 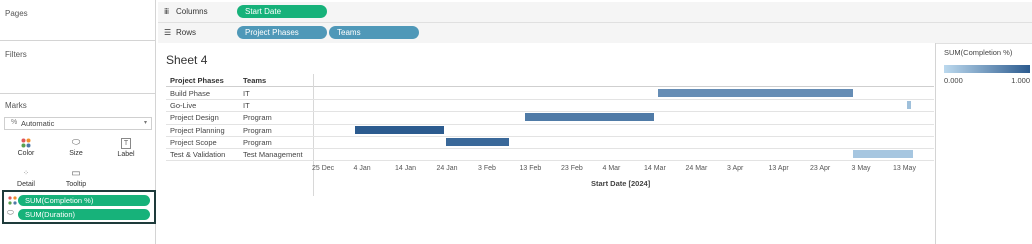 What do you see at coordinates (186, 32) in the screenshot?
I see `rows-label: Rows` at bounding box center [186, 32].